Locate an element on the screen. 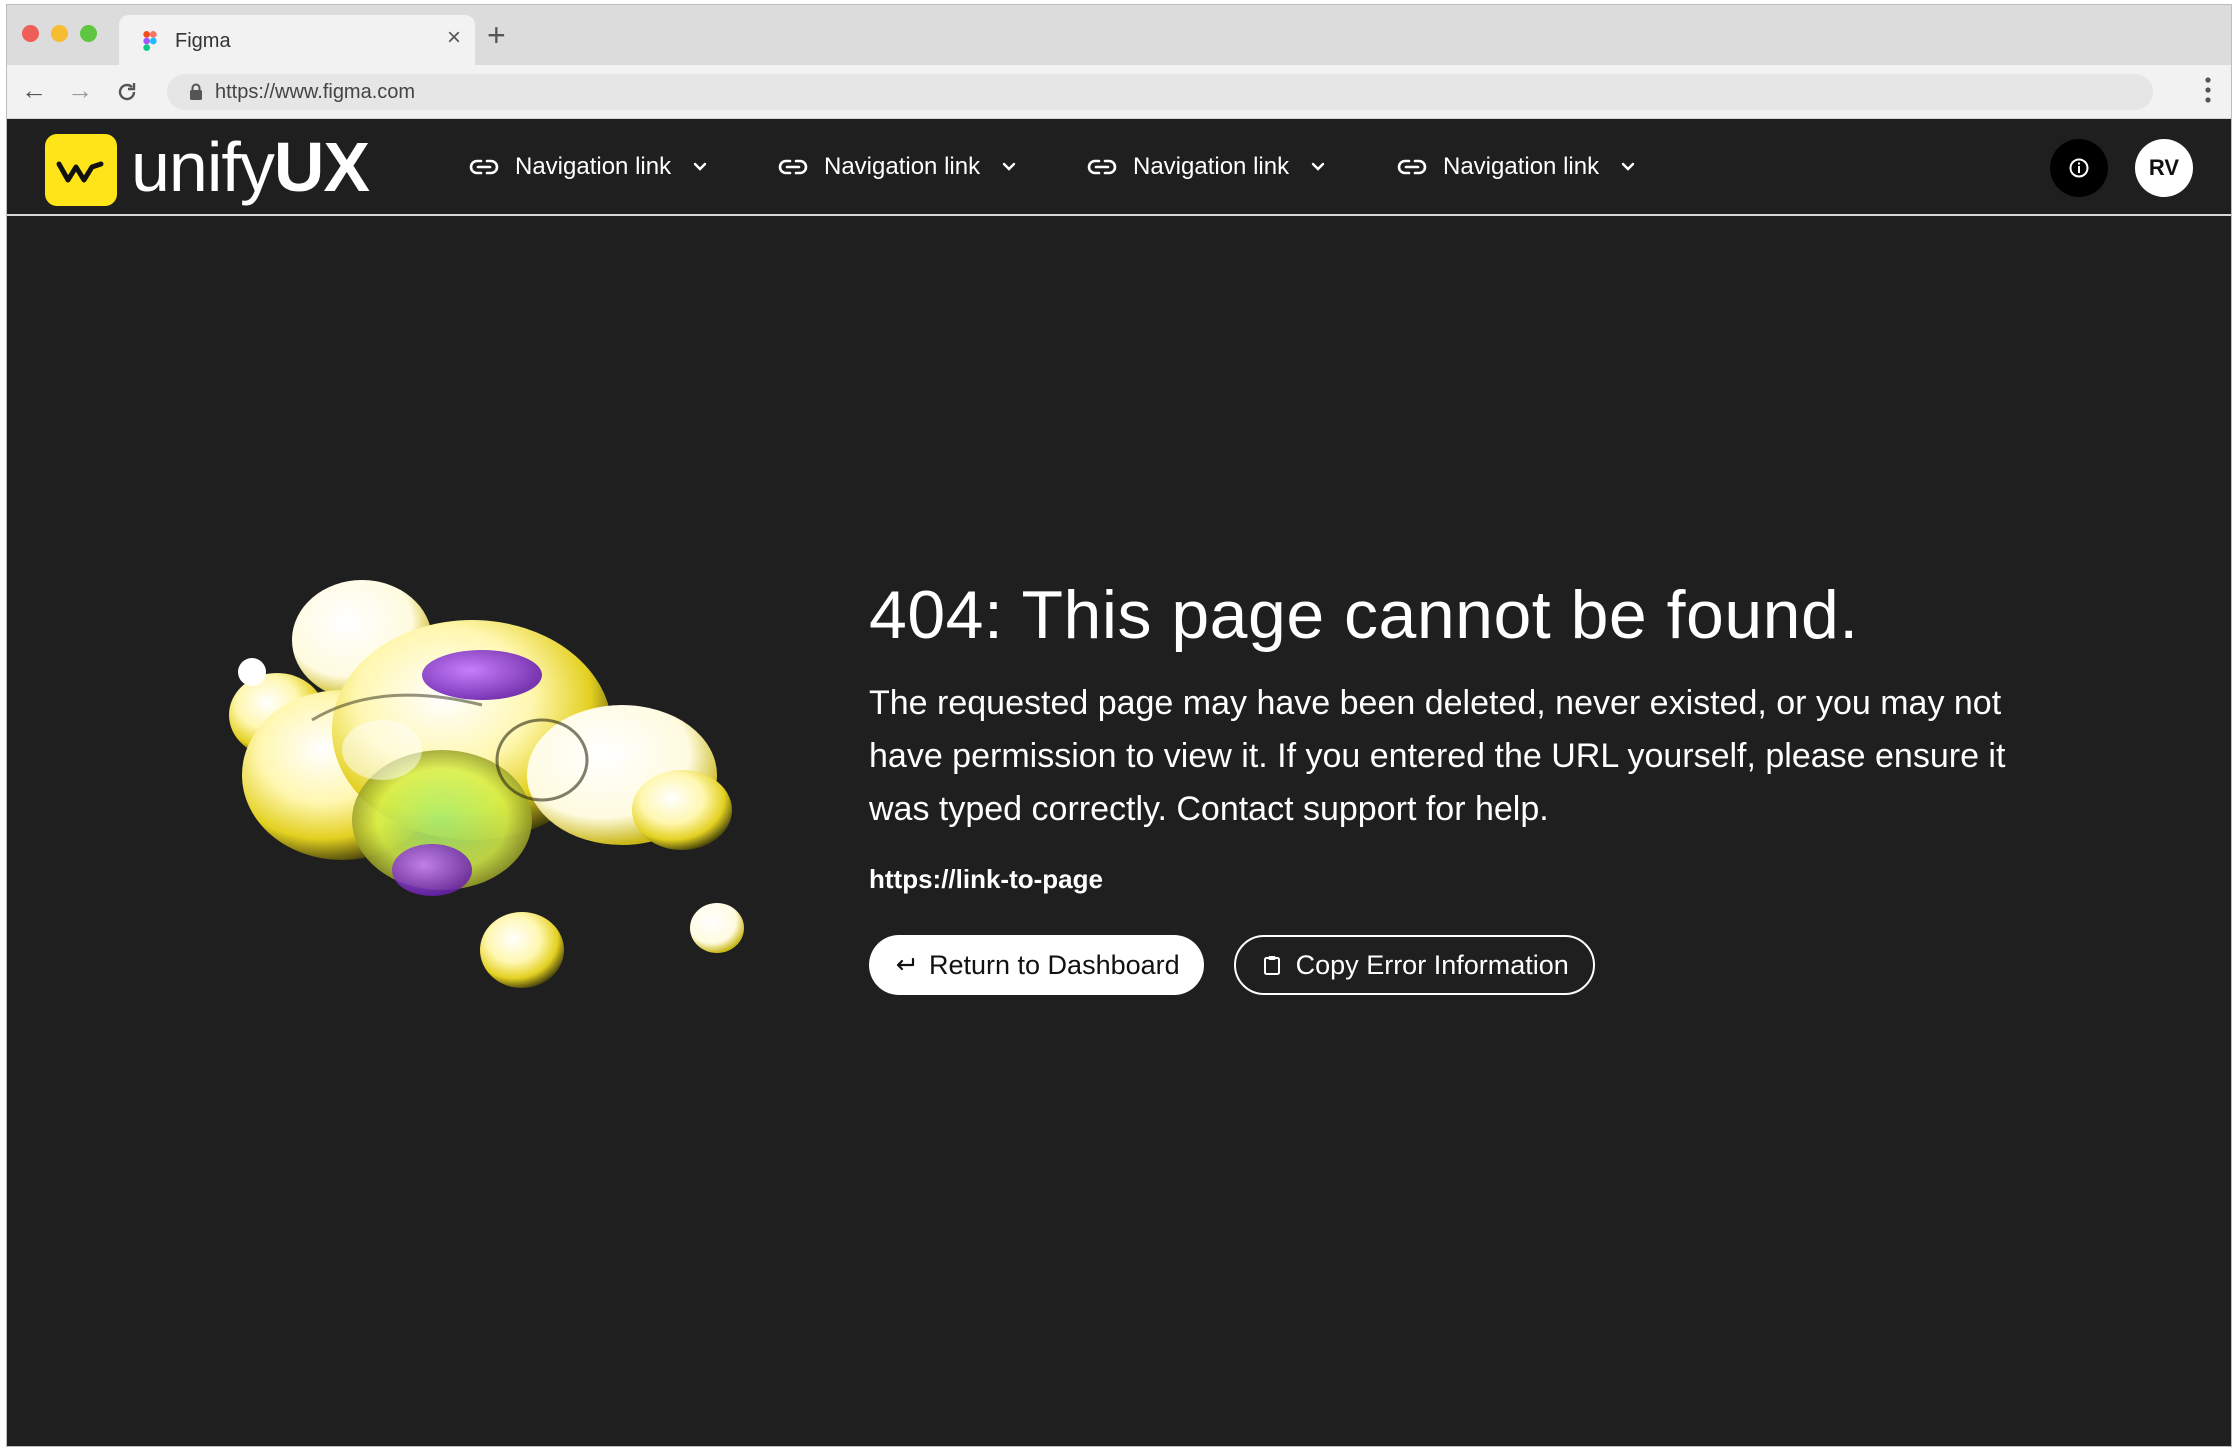 The image size is (2238, 1449). more-options-icon is located at coordinates (2208, 90).